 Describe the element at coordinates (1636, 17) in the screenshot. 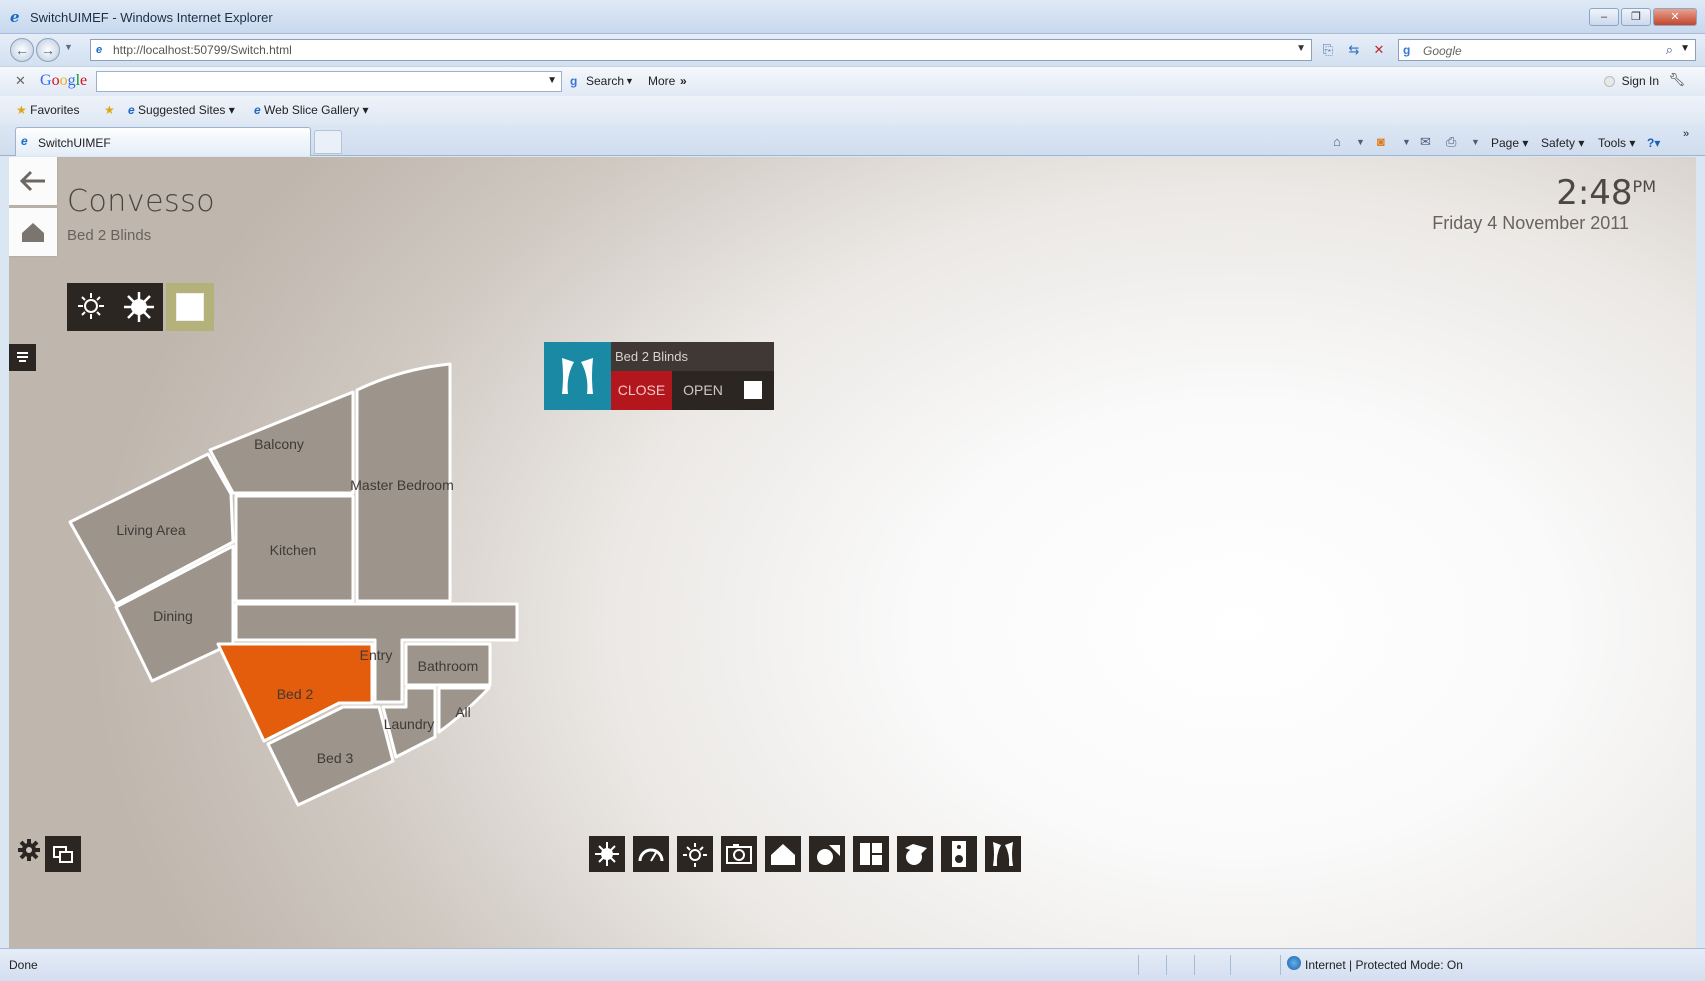

I see `maximize-button: ❐` at that location.